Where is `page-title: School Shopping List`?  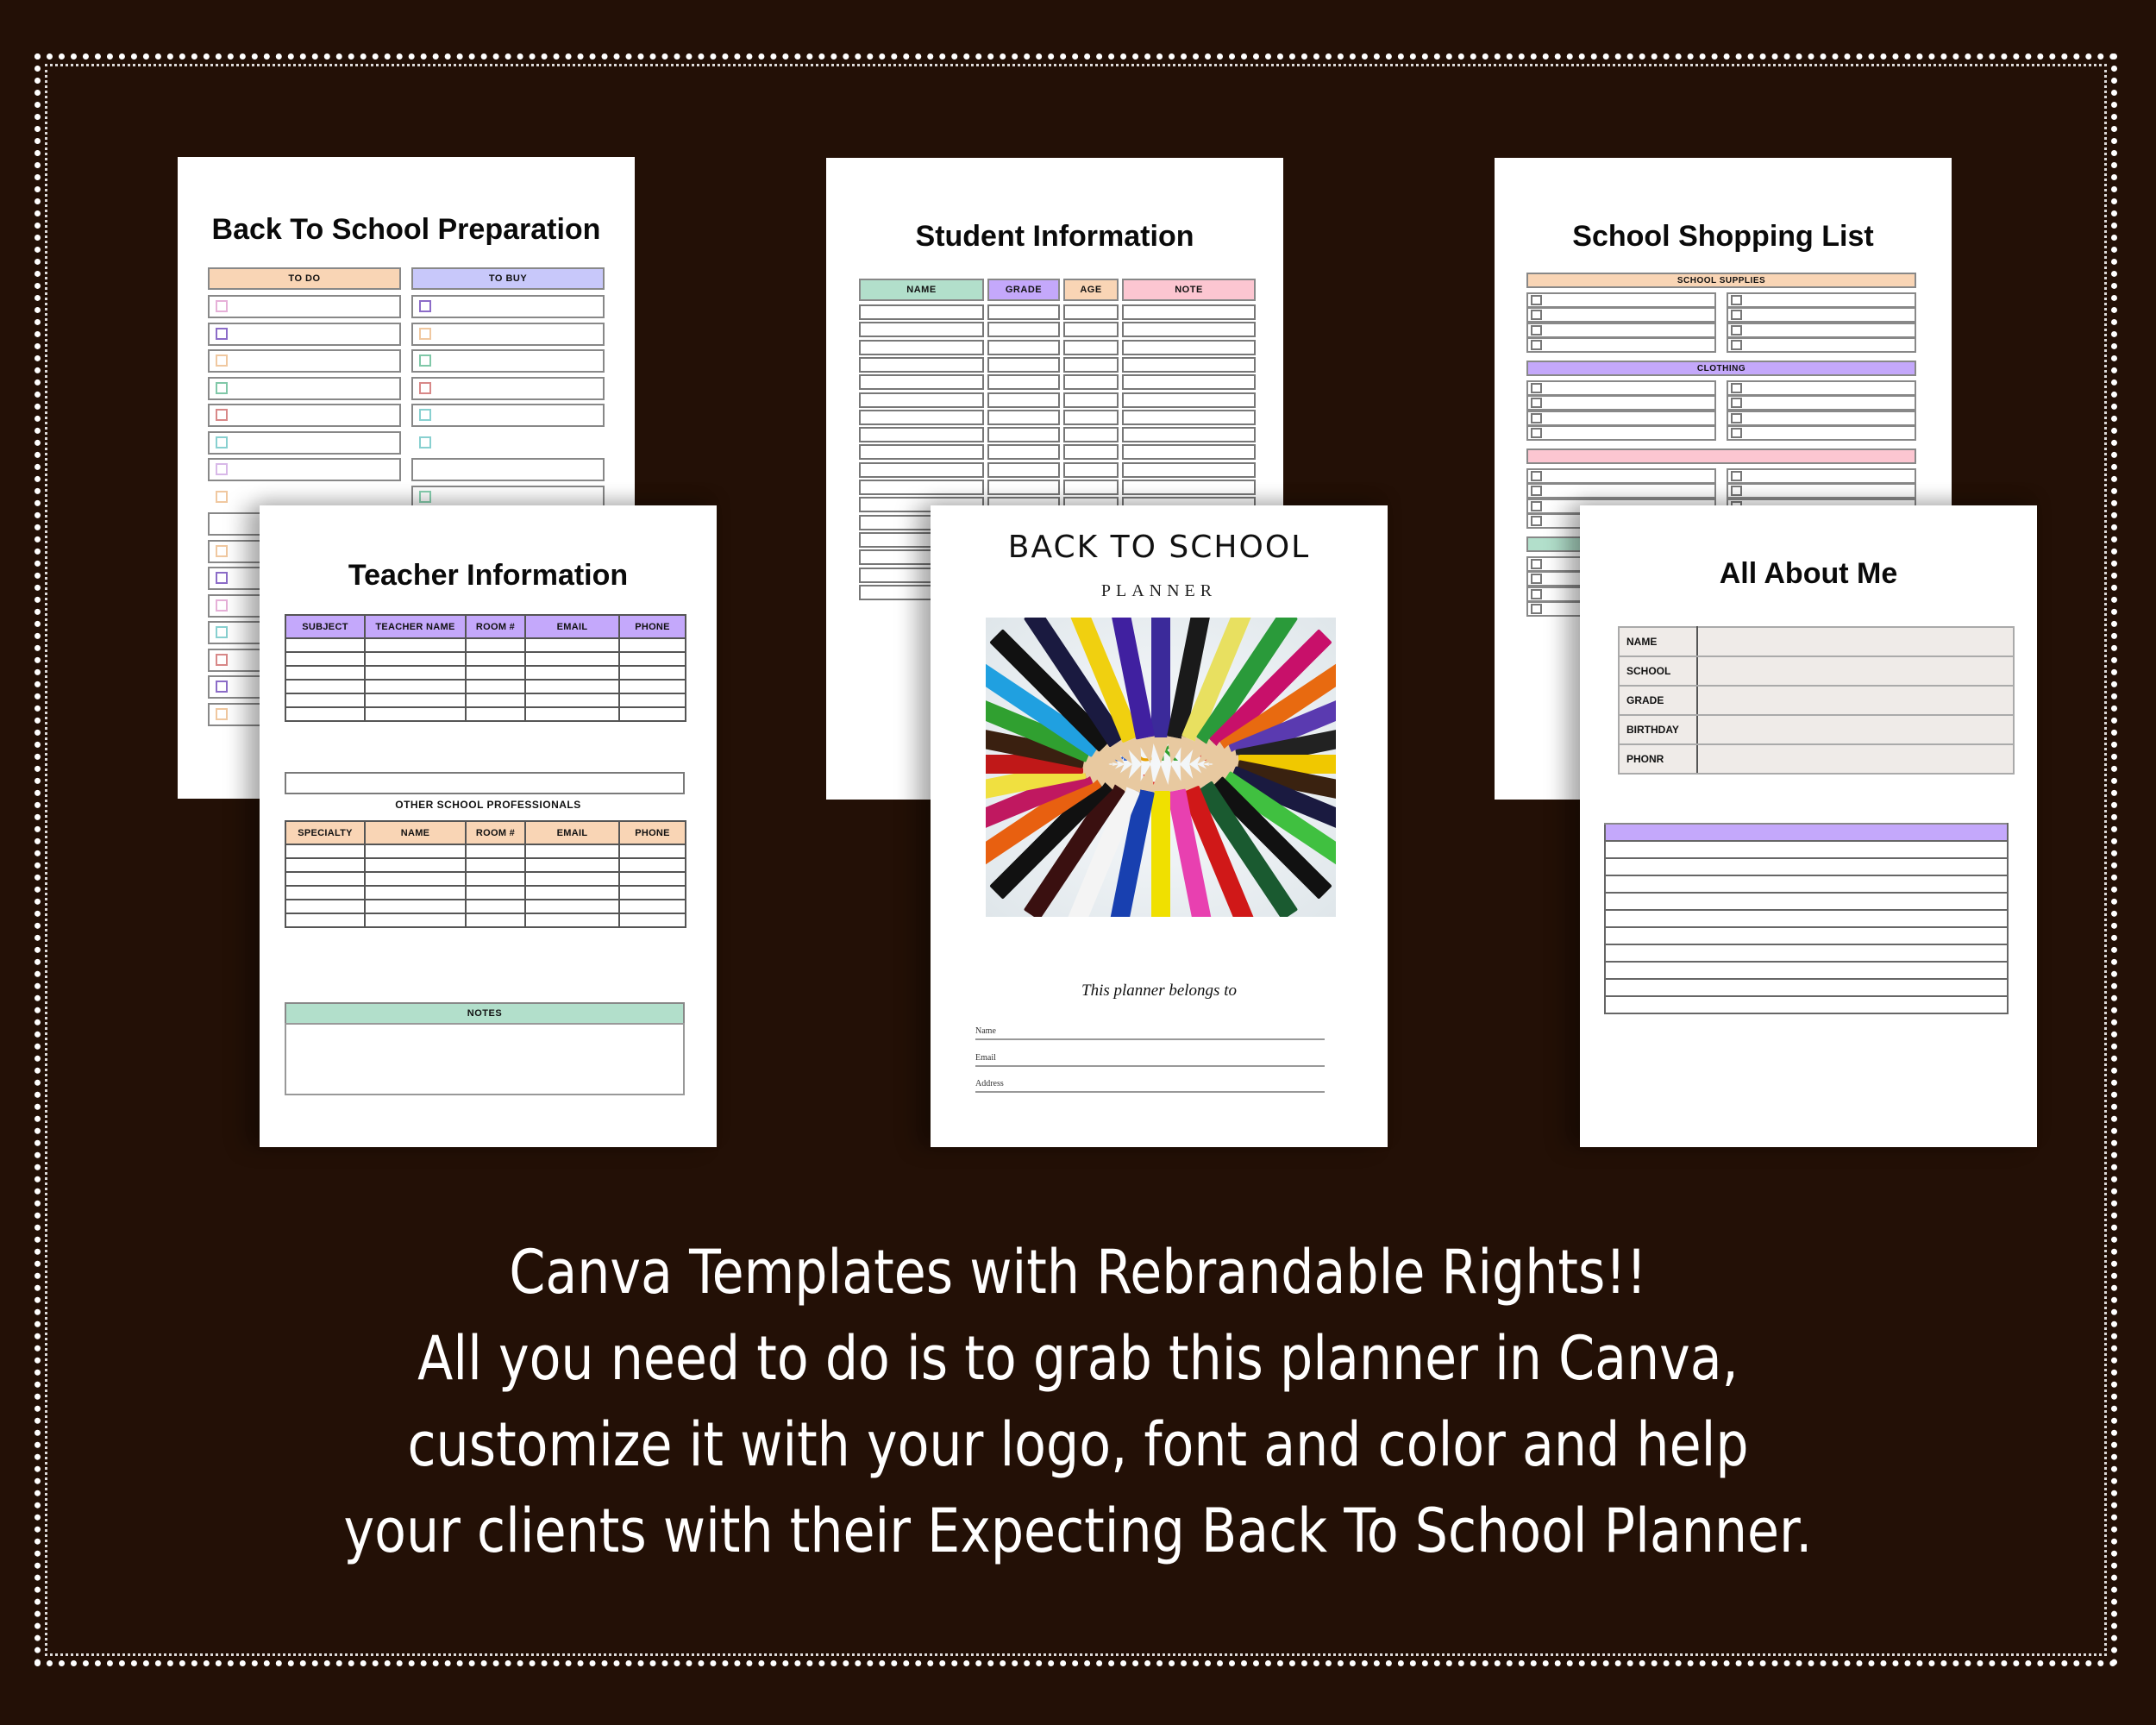 page-title: School Shopping List is located at coordinates (1723, 236).